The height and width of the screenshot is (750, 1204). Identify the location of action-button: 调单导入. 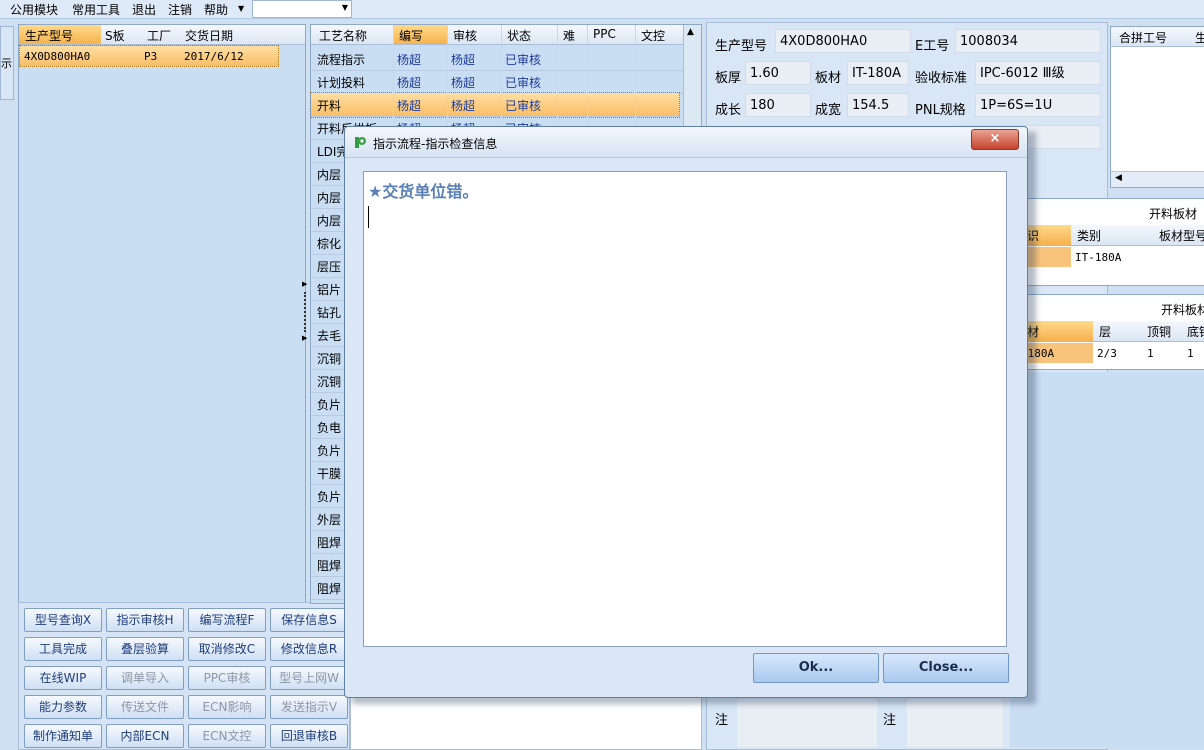
(145, 678).